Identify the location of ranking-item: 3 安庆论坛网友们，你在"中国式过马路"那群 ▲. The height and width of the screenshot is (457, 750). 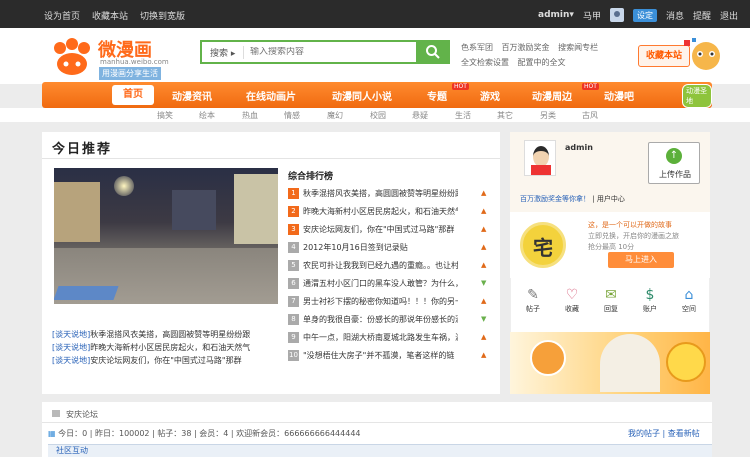
(387, 231).